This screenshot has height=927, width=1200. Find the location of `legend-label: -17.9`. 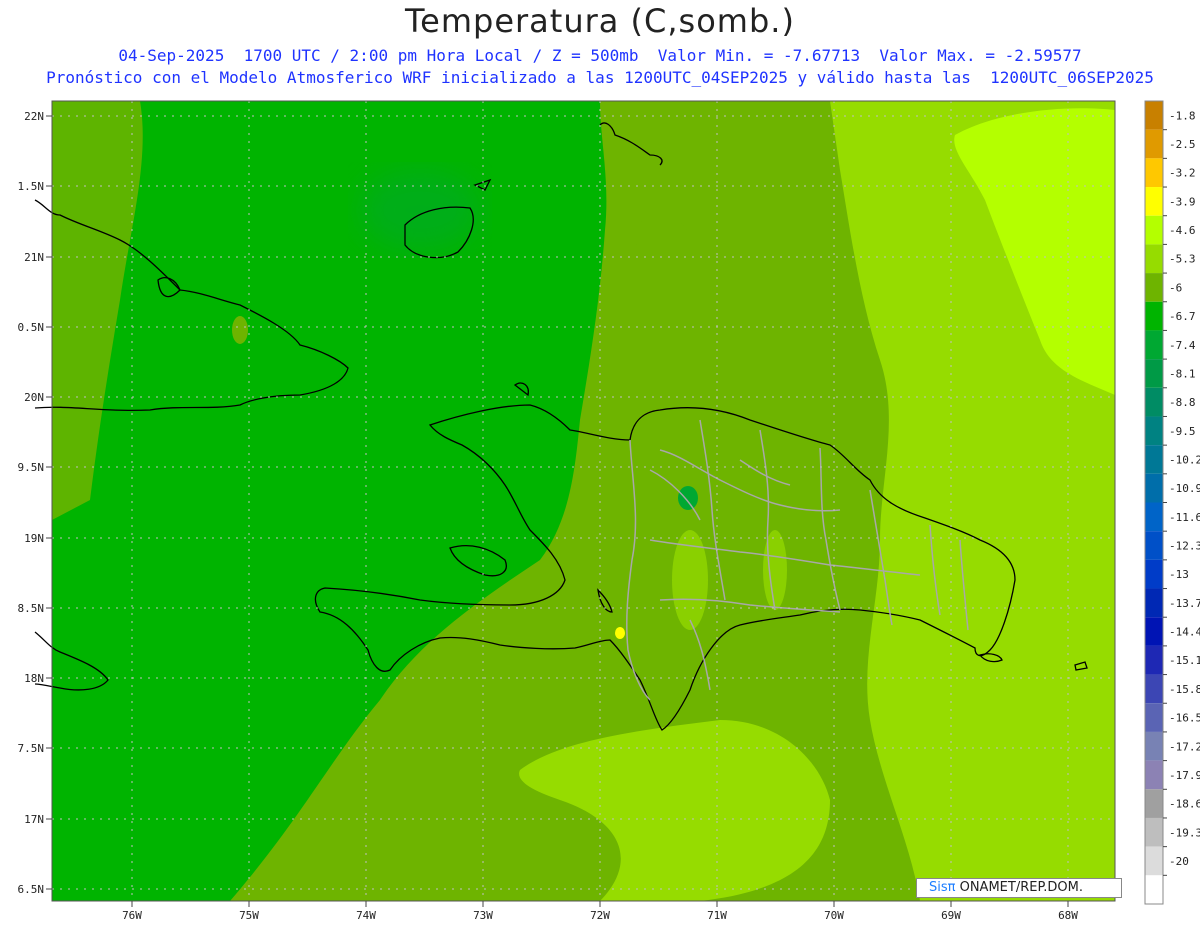

legend-label: -17.9 is located at coordinates (1184, 775).